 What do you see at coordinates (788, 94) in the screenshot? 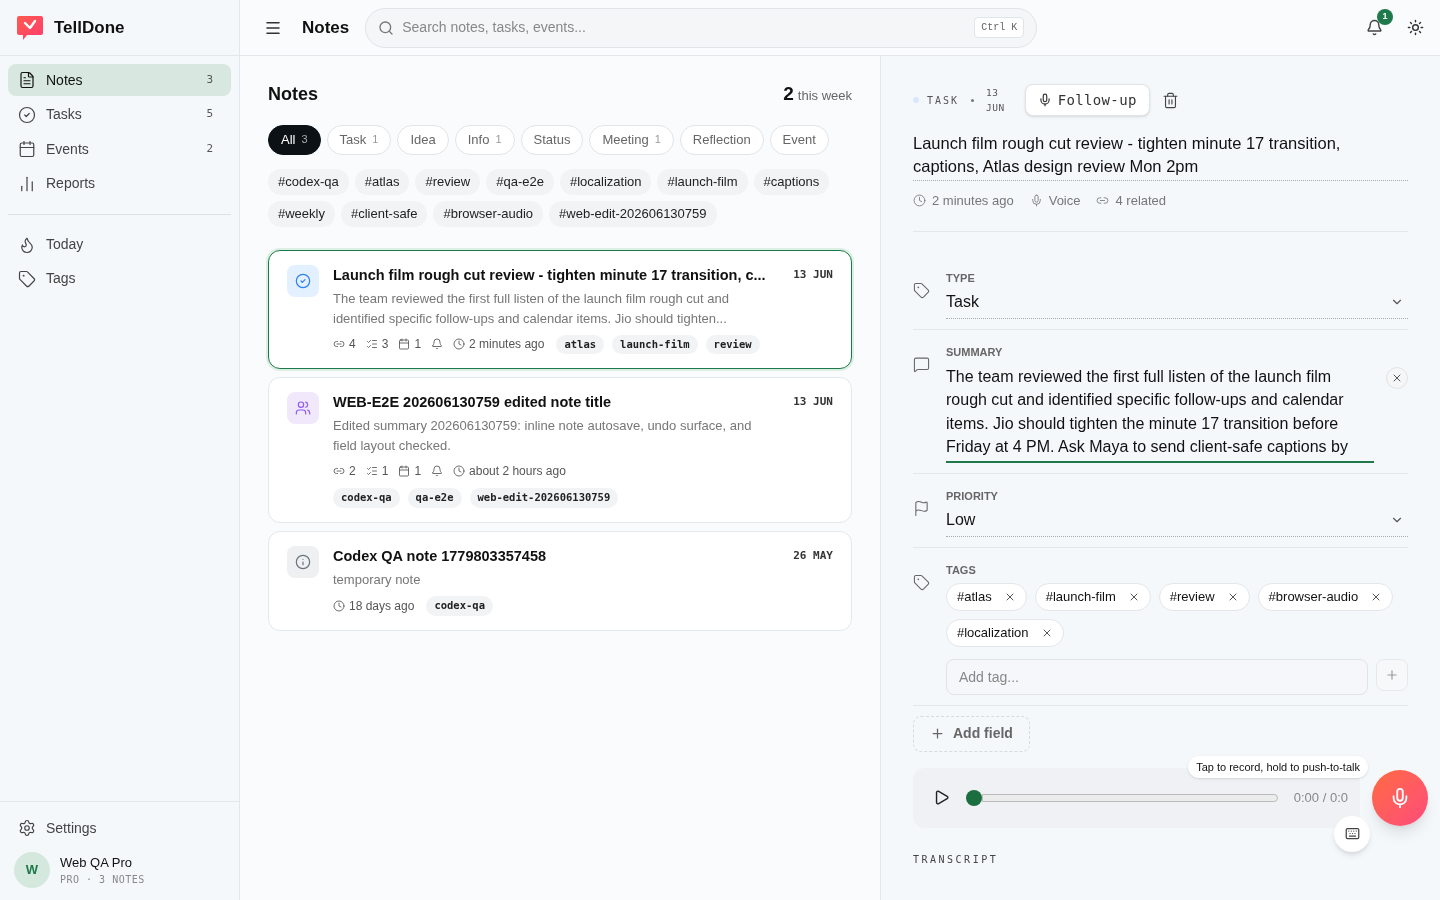
I see `week-count: 2` at bounding box center [788, 94].